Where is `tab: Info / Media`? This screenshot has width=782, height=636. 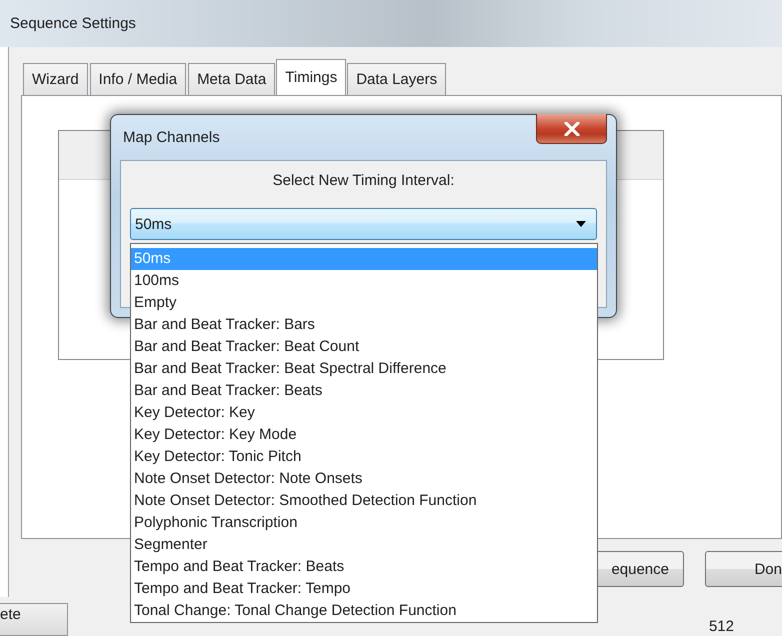 tab: Info / Media is located at coordinates (138, 79).